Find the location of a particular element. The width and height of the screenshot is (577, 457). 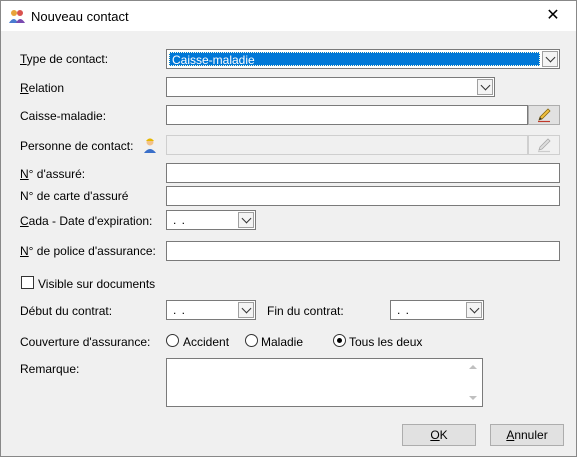

cada-date-picker: . . is located at coordinates (211, 220).